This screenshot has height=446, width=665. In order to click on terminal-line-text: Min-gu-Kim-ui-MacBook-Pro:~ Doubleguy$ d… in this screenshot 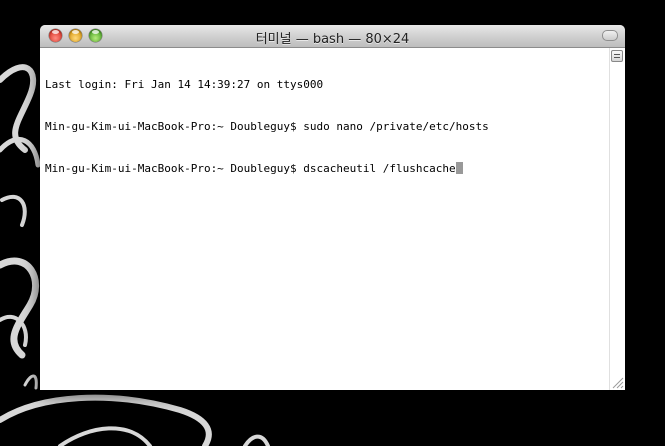, I will do `click(250, 168)`.